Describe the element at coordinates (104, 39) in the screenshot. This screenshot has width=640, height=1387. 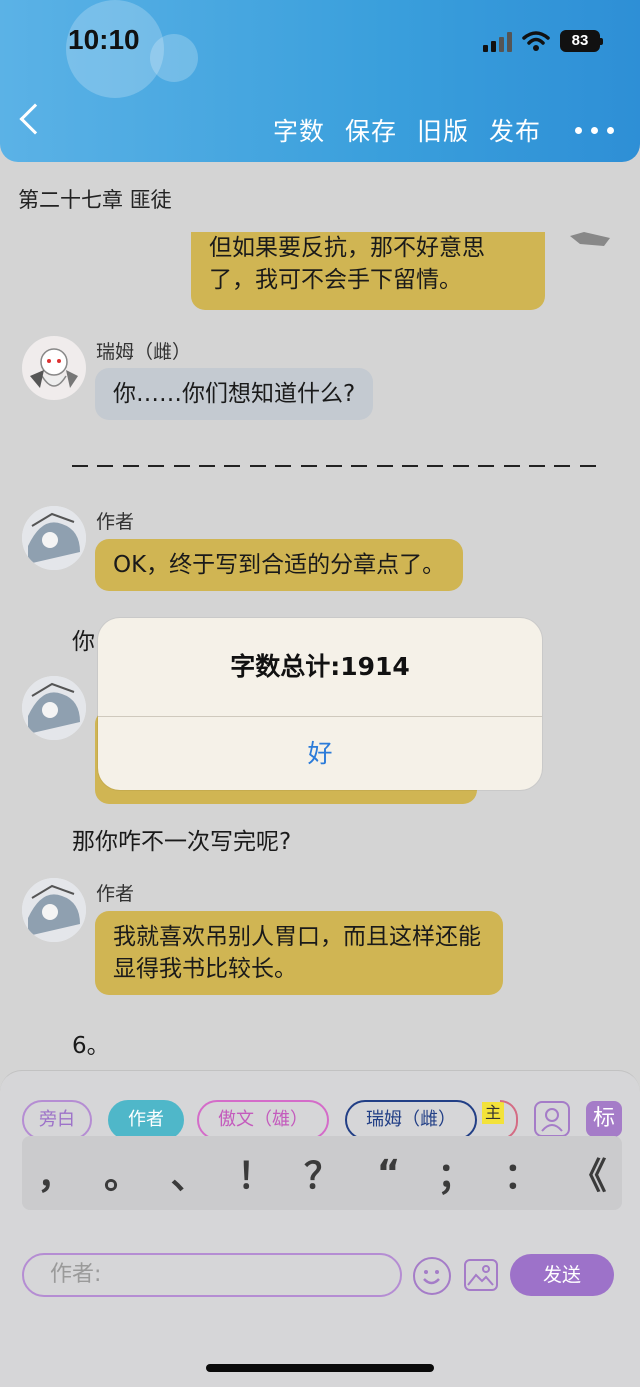
I see `status-time: 10:10` at that location.